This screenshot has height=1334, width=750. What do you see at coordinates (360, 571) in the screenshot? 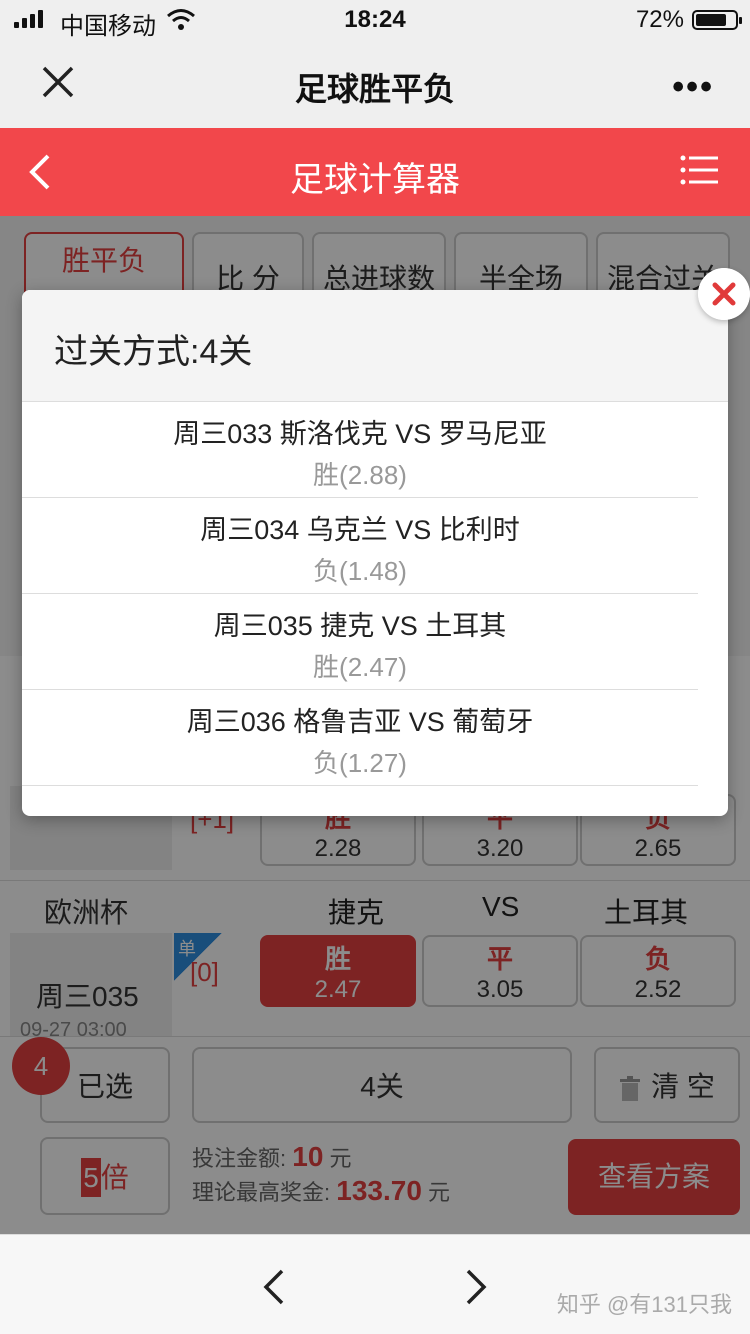
I see `match-pick: 负(1.48)` at bounding box center [360, 571].